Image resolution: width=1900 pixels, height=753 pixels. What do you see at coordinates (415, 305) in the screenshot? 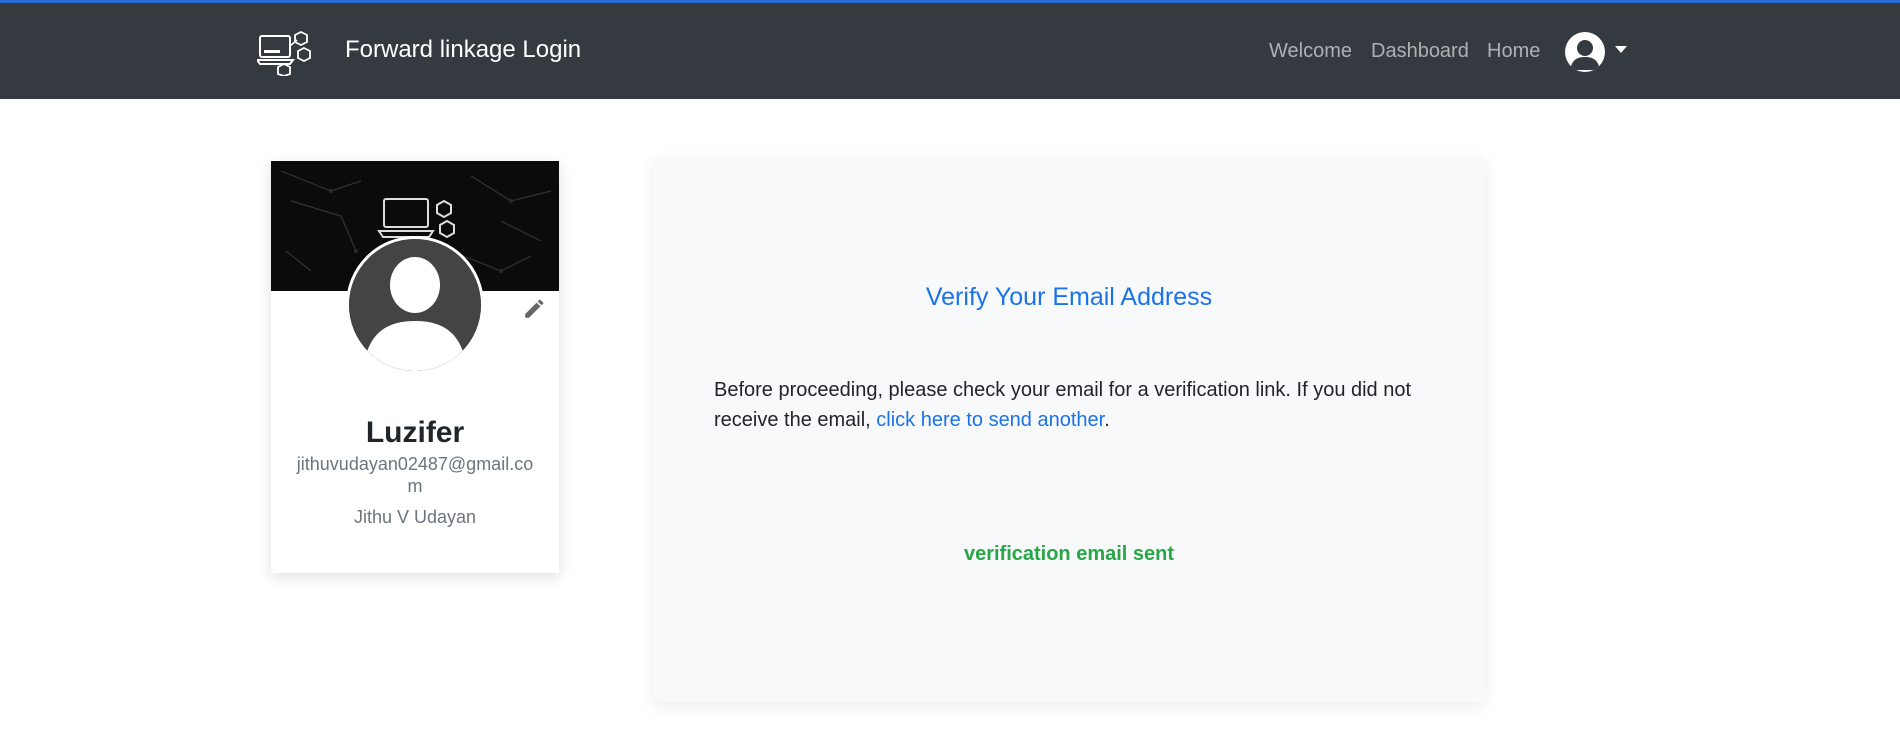
I see `profile-avatar` at bounding box center [415, 305].